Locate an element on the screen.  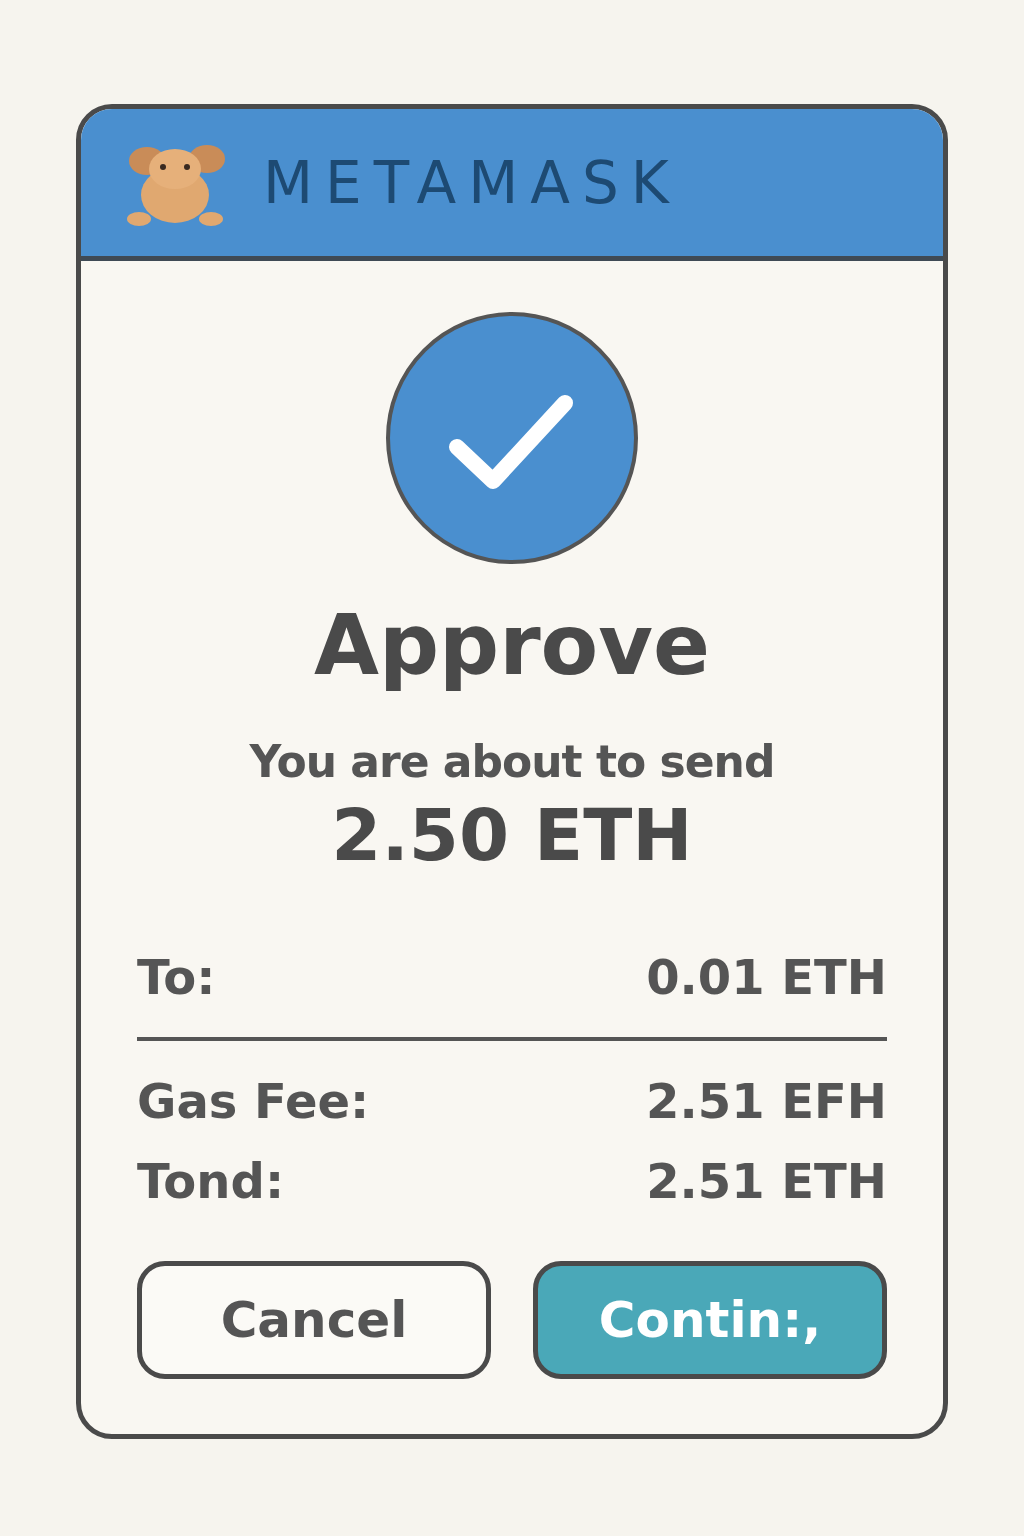
row-label: Tond: is located at coordinates (211, 1180).